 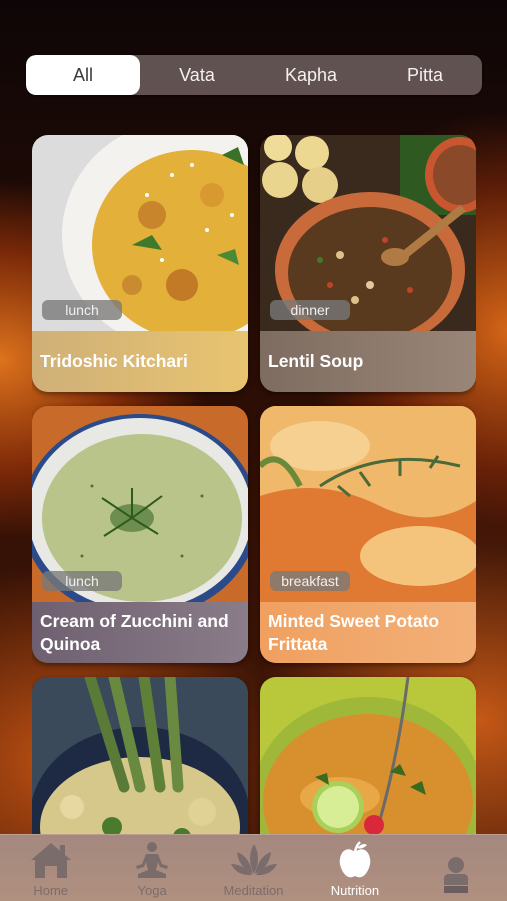 What do you see at coordinates (368, 361) in the screenshot?
I see `recipe-title: Lentil Soup` at bounding box center [368, 361].